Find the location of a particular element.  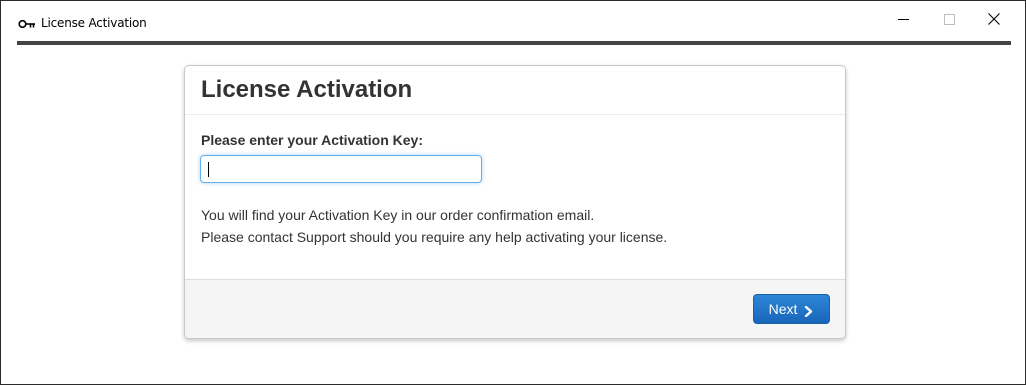

activation-key-label: Please enter your Activation Key: is located at coordinates (312, 140).